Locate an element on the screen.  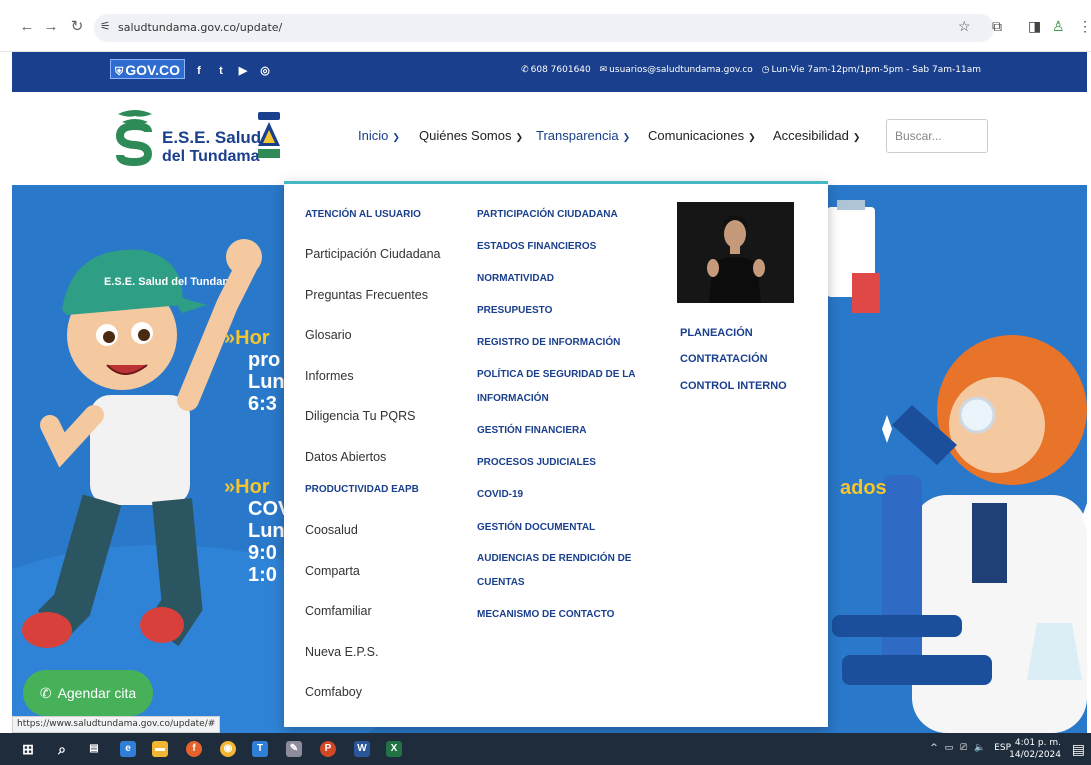
menu-link-contratacion: CONTRATACIÓN is located at coordinates (724, 359).